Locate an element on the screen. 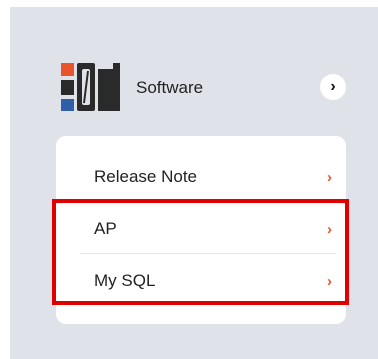  header-title: Software is located at coordinates (170, 87).